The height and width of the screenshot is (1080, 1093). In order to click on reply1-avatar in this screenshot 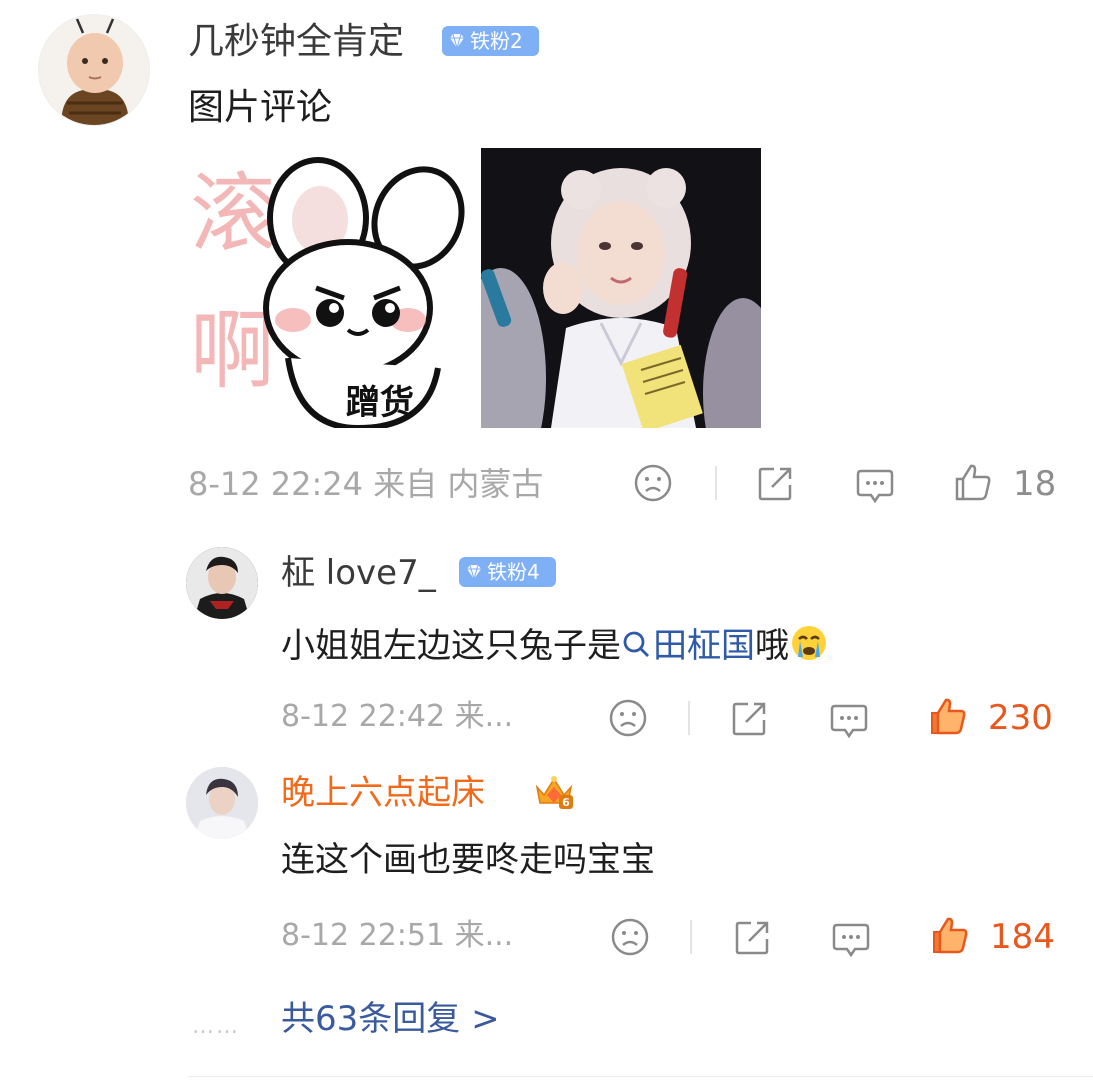, I will do `click(222, 583)`.